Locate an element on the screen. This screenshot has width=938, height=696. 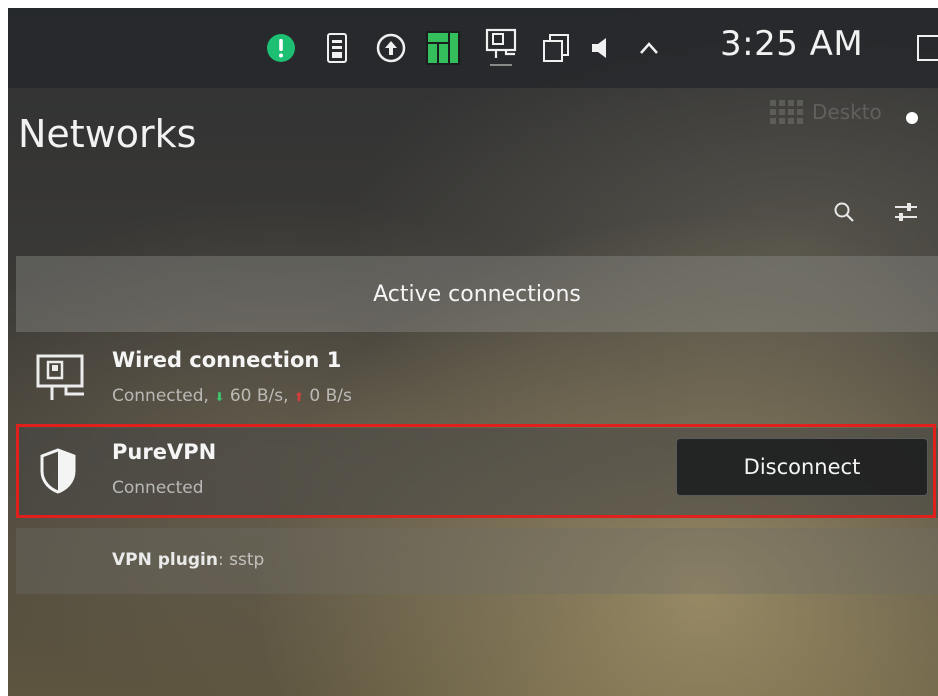
network-icon is located at coordinates (501, 47).